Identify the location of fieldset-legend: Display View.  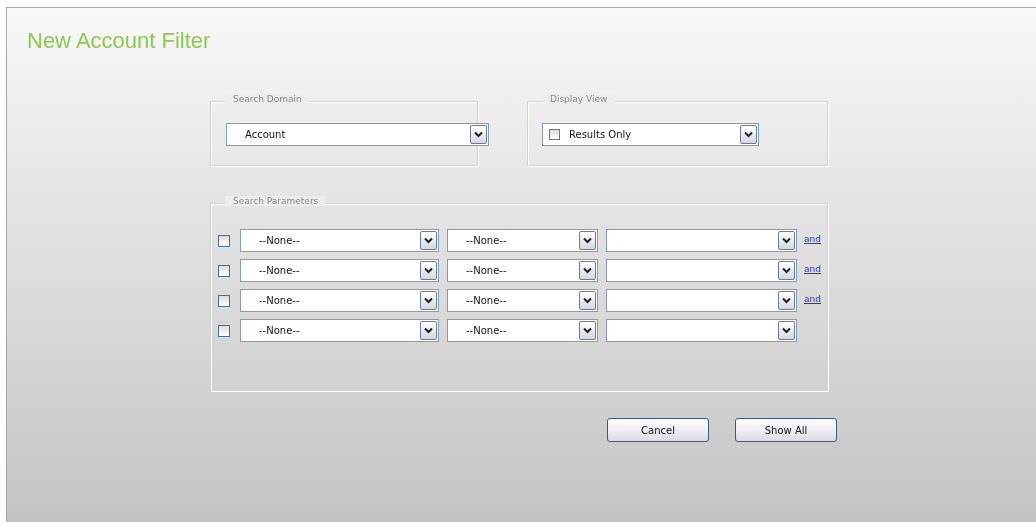
(579, 99).